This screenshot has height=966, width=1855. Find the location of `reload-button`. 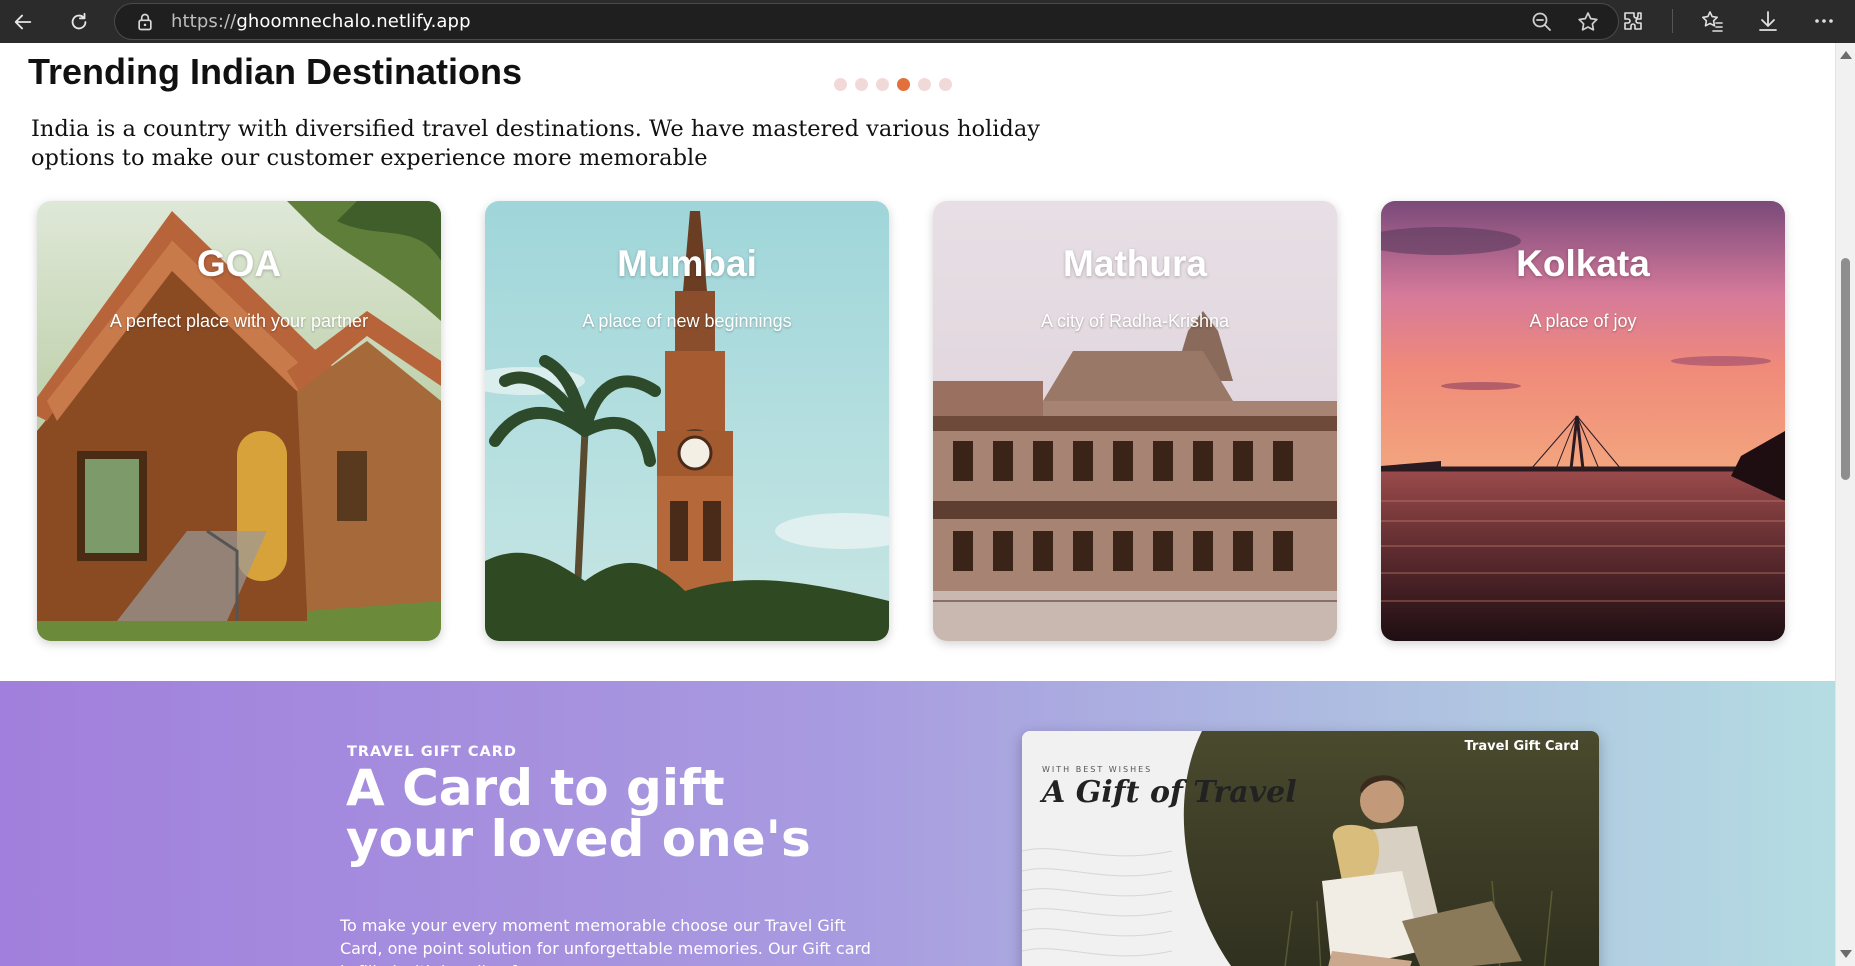

reload-button is located at coordinates (79, 22).